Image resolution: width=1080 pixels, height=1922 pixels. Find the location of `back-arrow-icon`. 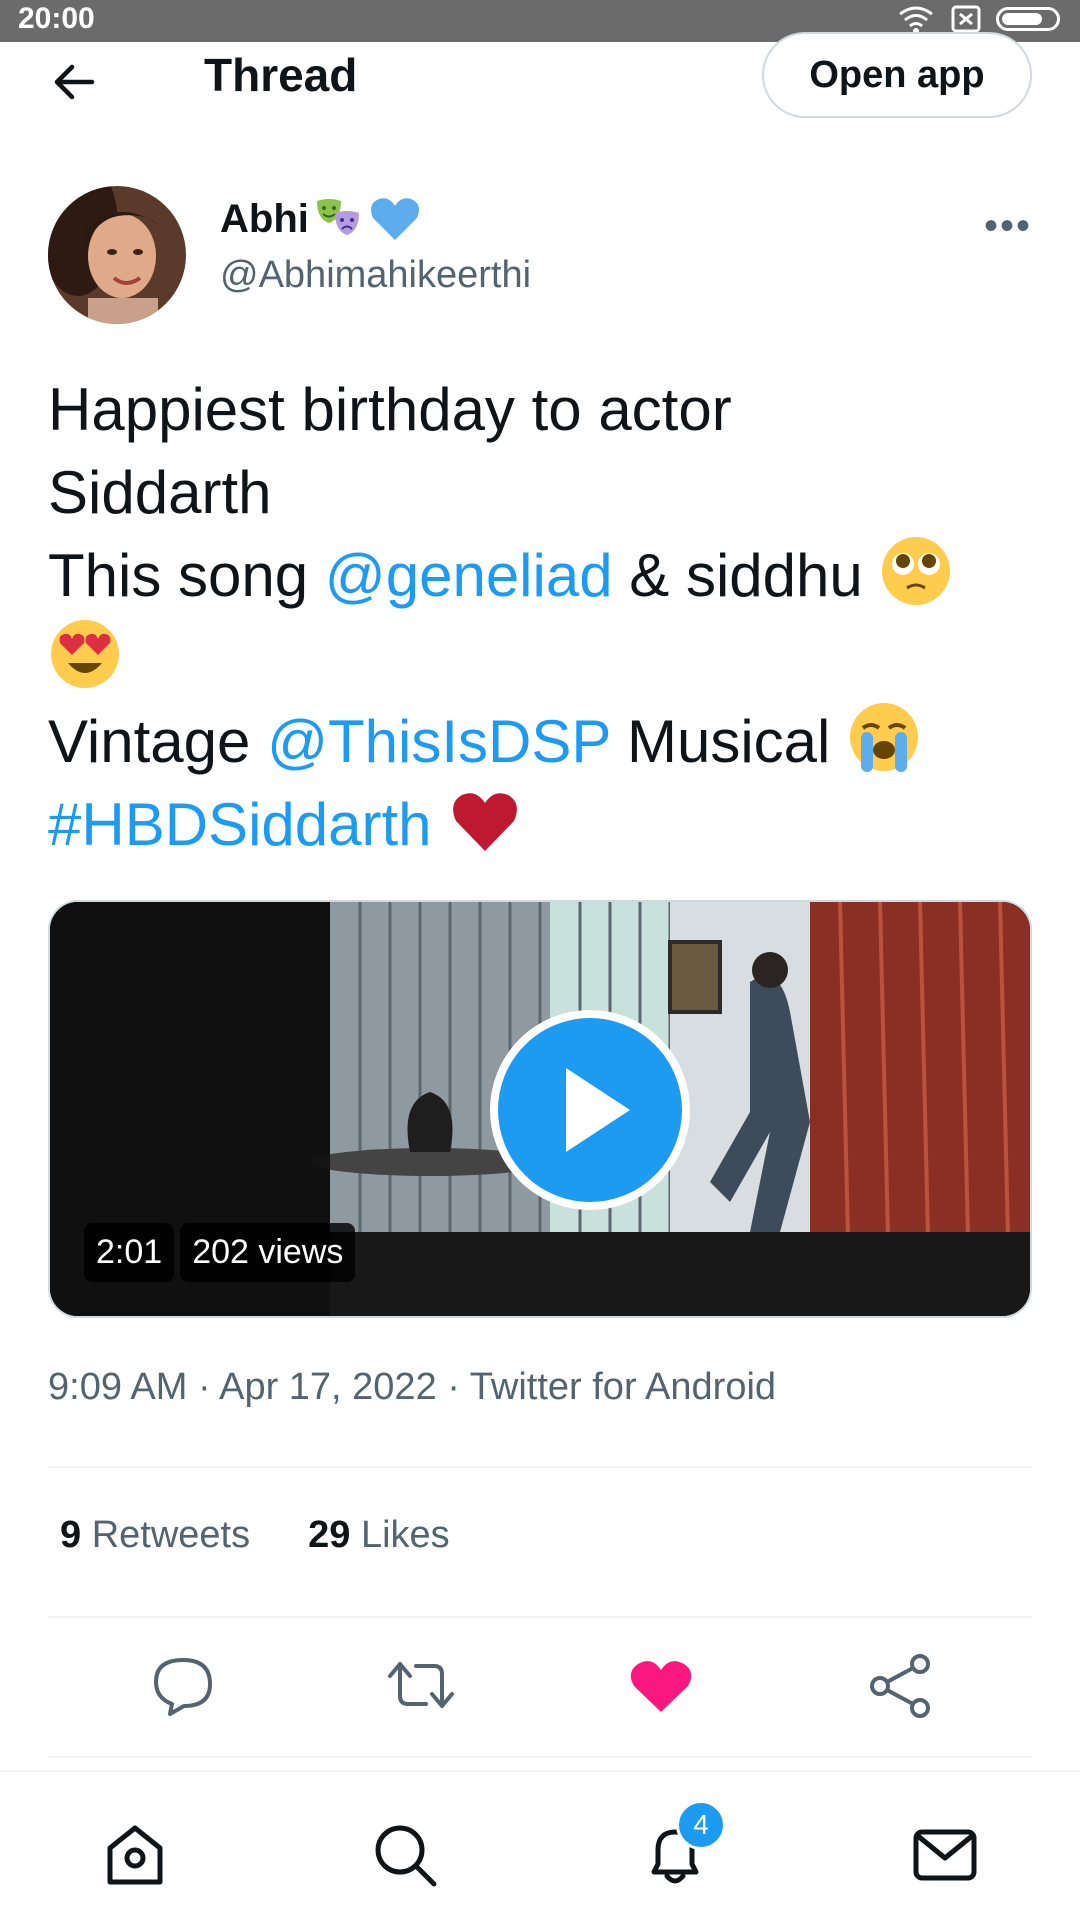

back-arrow-icon is located at coordinates (76, 82).